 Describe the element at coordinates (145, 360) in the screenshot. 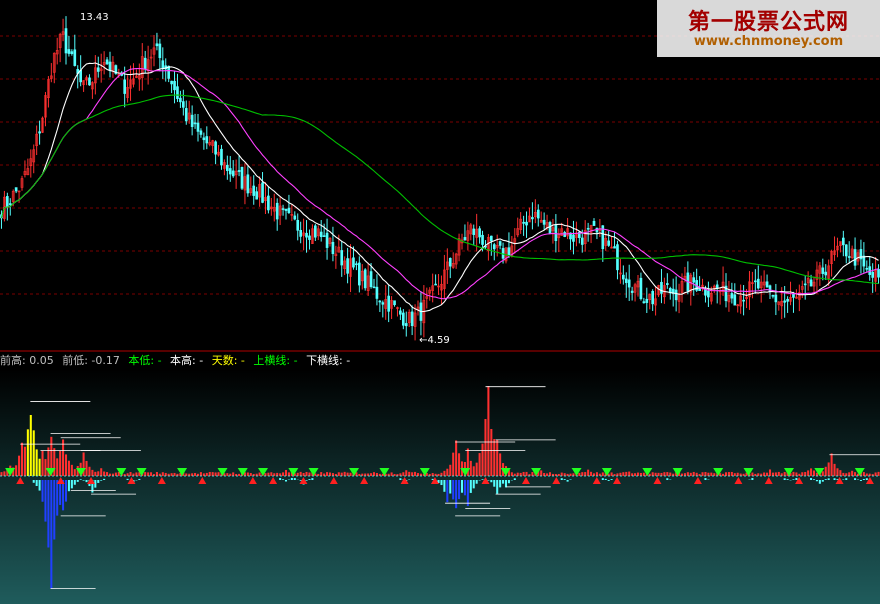

I see `legend-item-this-low: 本低: -` at that location.